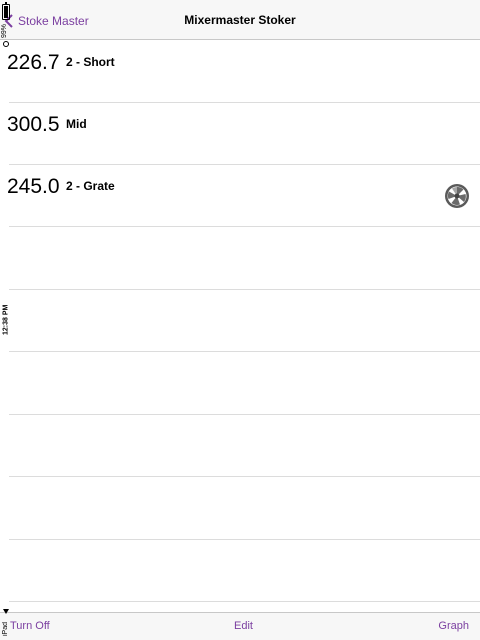  What do you see at coordinates (240, 134) in the screenshot?
I see `probe-row: 300.5 Mid` at bounding box center [240, 134].